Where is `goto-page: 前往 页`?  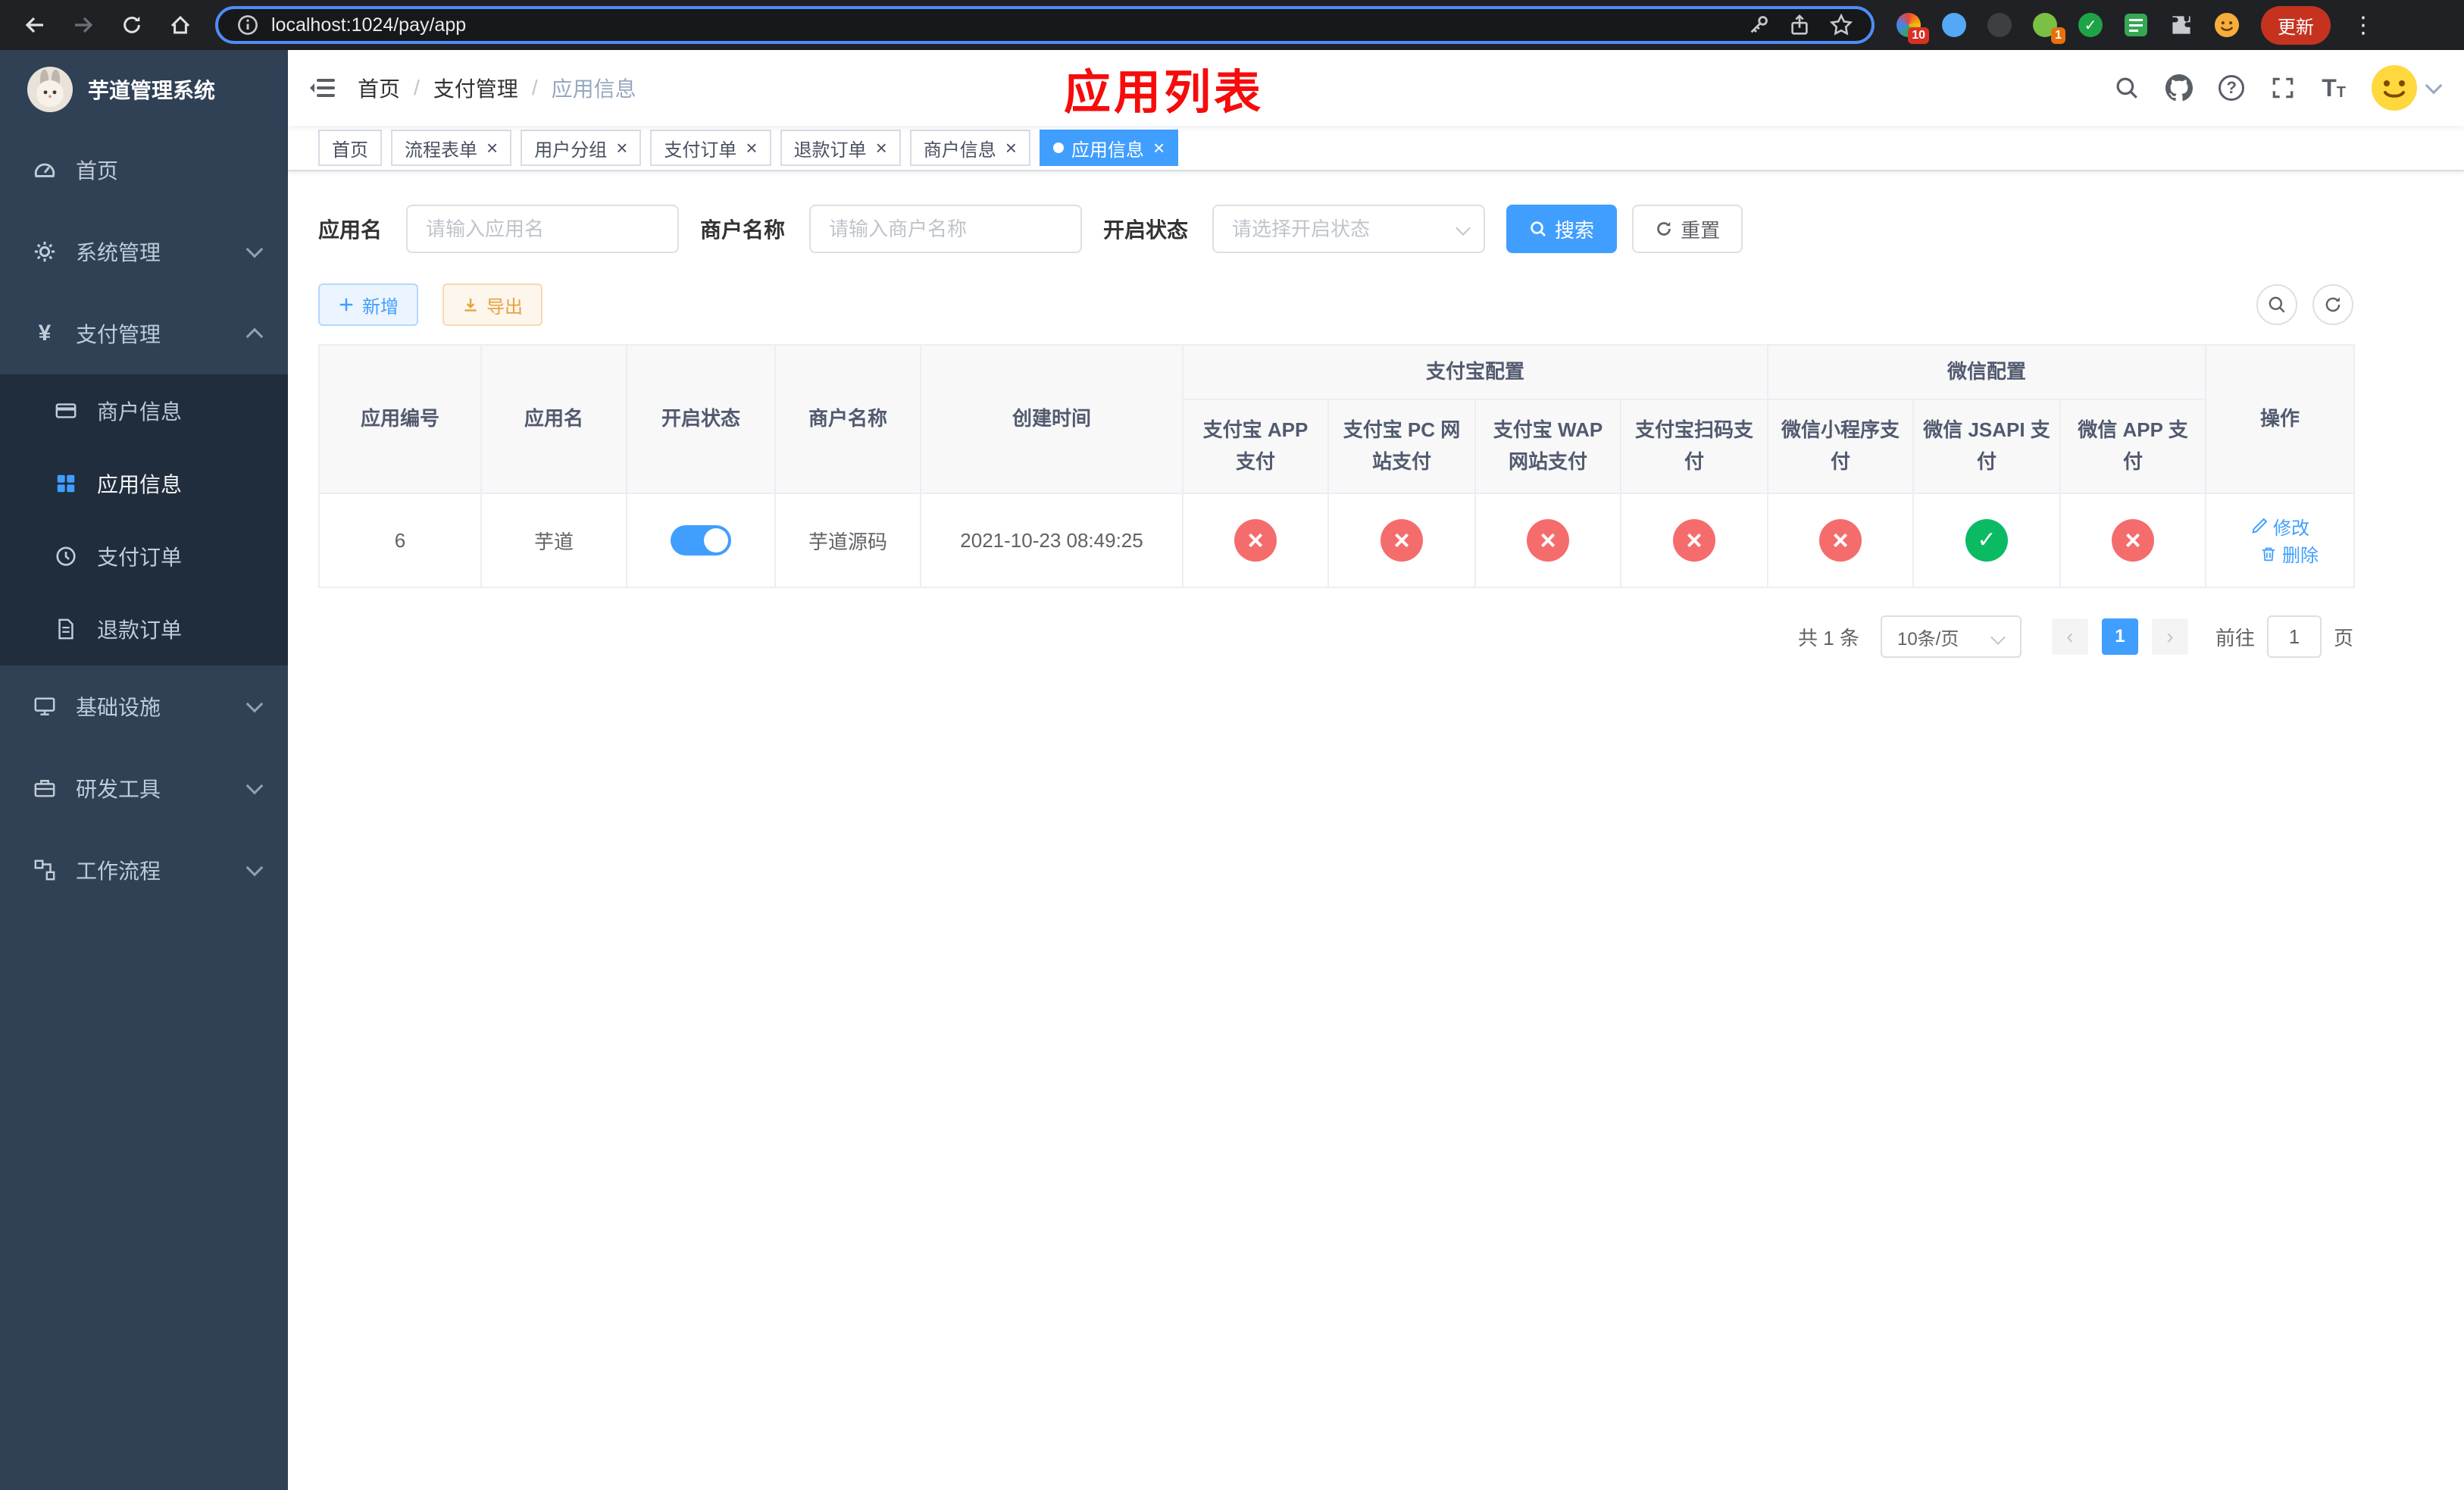 goto-page: 前往 页 is located at coordinates (2284, 636).